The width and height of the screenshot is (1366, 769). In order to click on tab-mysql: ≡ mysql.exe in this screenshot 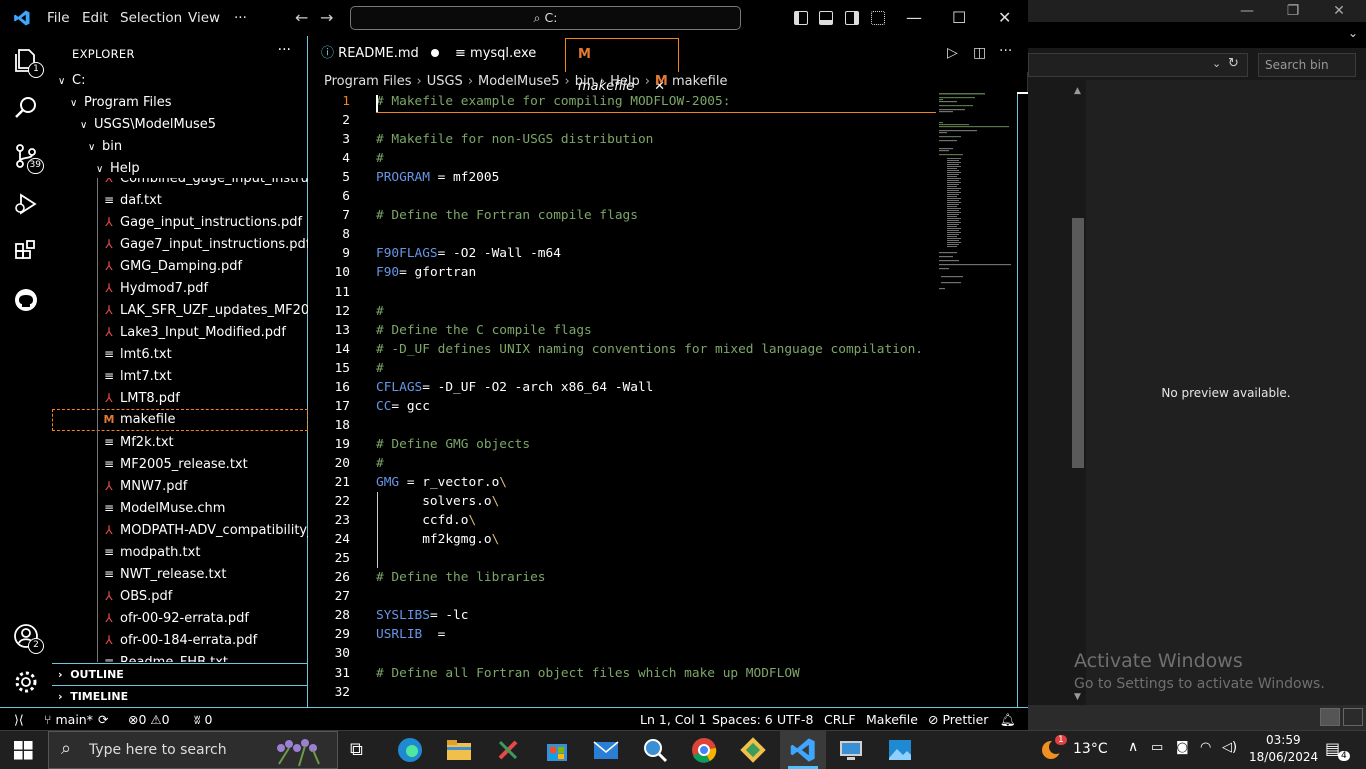, I will do `click(503, 55)`.